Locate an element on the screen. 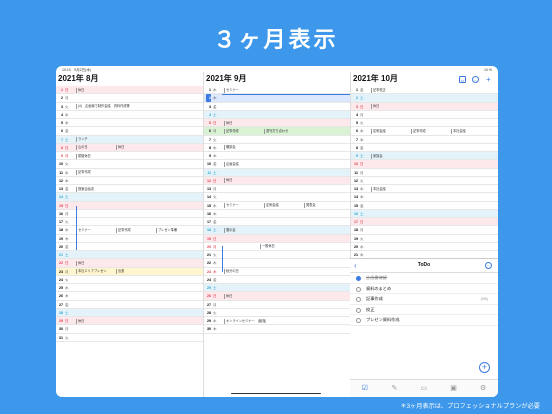  book-icon: ▭ is located at coordinates (424, 389).